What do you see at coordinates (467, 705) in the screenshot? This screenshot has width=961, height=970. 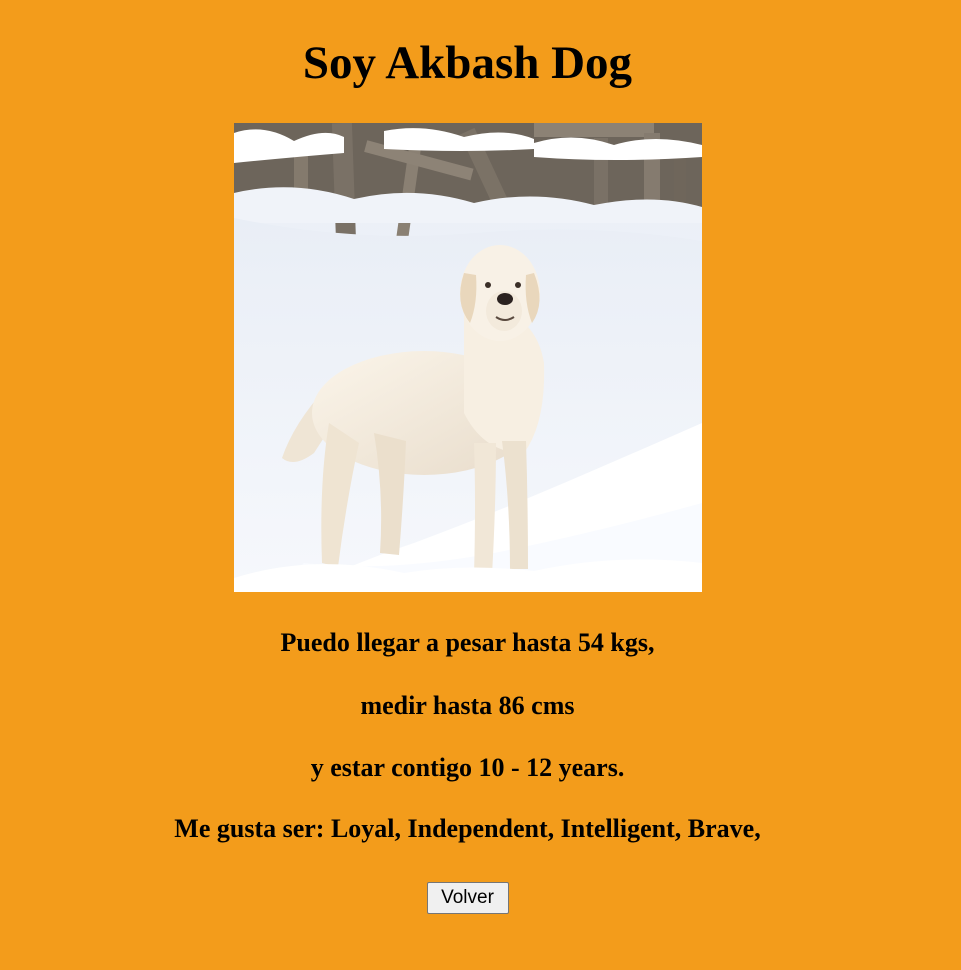 I see `height-text: medir hasta 86 cms` at bounding box center [467, 705].